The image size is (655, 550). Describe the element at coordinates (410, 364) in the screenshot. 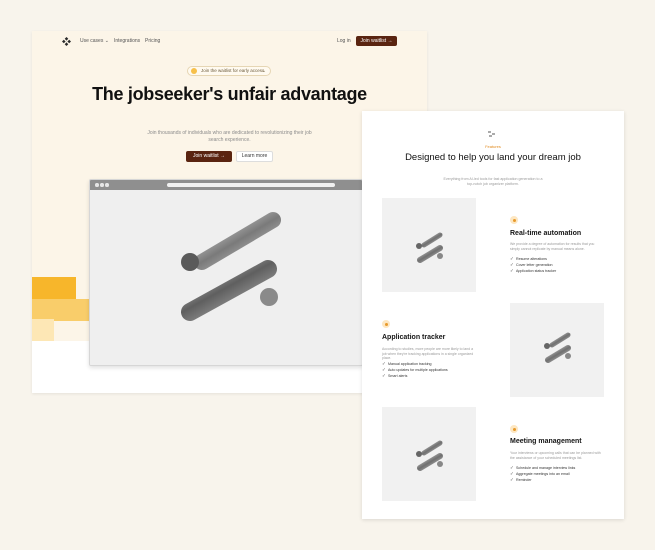

I see `list-item-label: Manual application tracking` at that location.